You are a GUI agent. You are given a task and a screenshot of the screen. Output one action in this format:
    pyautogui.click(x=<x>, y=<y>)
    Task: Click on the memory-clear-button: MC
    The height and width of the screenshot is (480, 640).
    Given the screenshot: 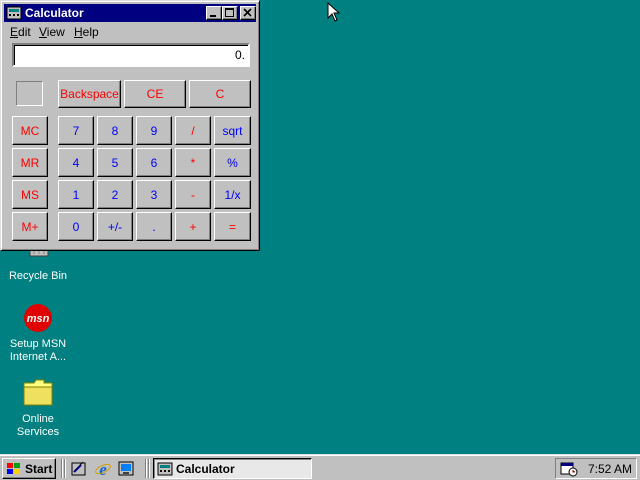 What is the action you would take?
    pyautogui.click(x=30, y=130)
    